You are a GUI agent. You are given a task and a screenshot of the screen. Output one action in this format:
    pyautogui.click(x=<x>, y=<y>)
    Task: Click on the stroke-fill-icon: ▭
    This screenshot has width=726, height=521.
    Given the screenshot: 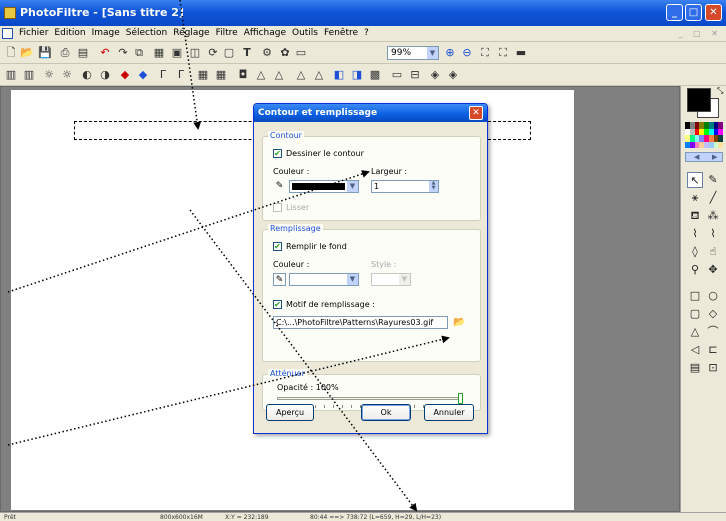 What is the action you would take?
    pyautogui.click(x=397, y=75)
    